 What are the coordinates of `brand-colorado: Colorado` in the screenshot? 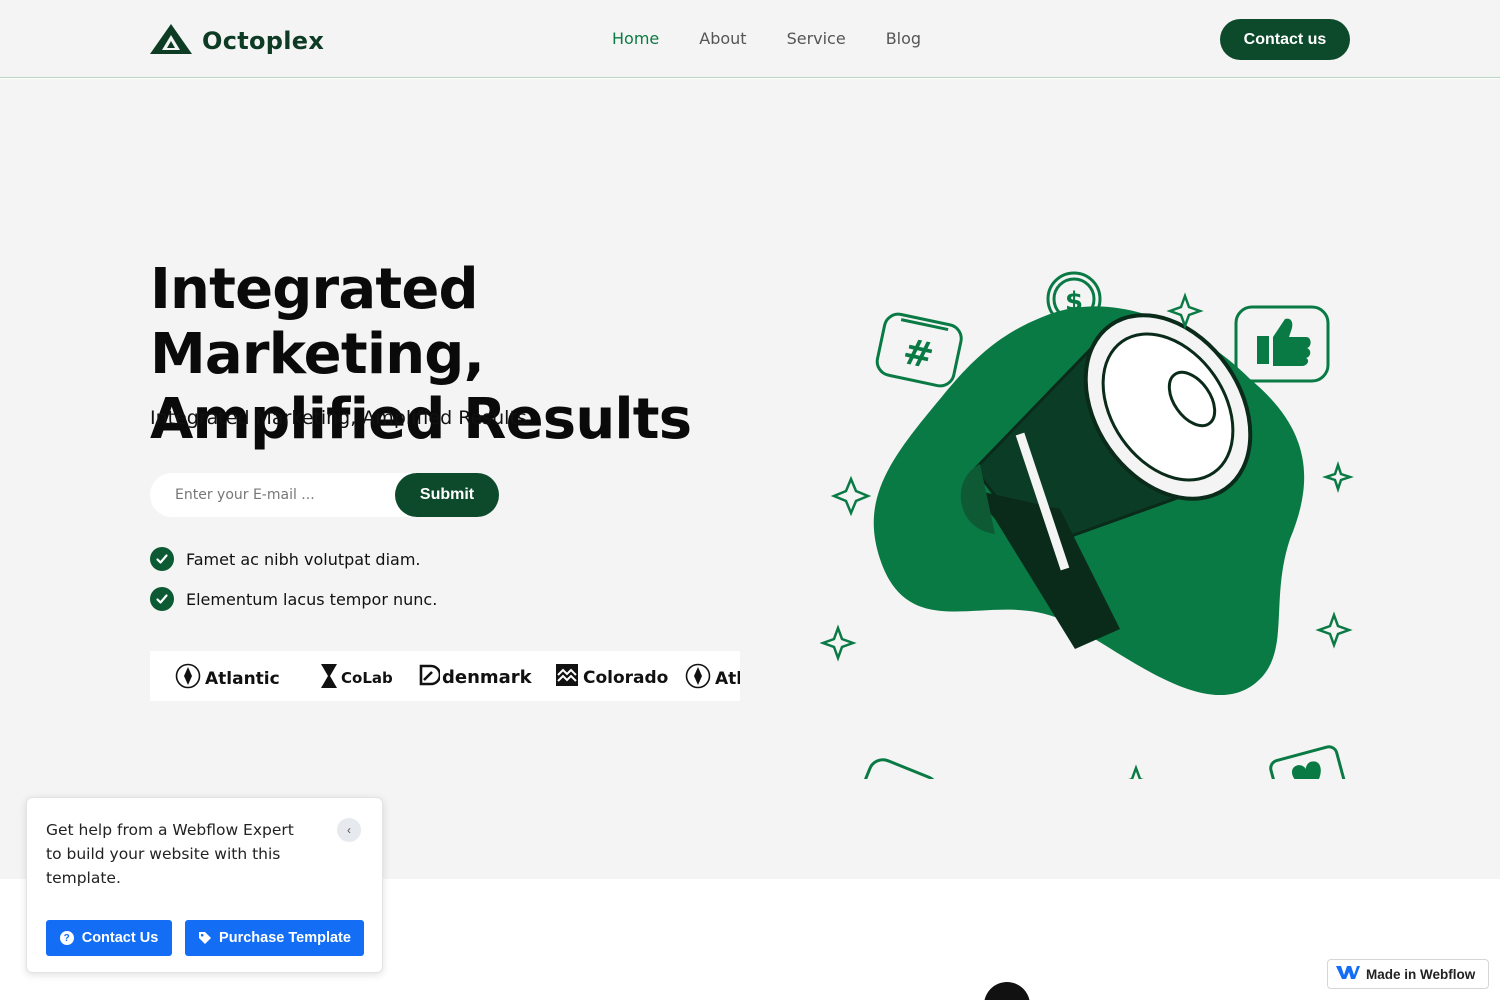 It's located at (611, 677).